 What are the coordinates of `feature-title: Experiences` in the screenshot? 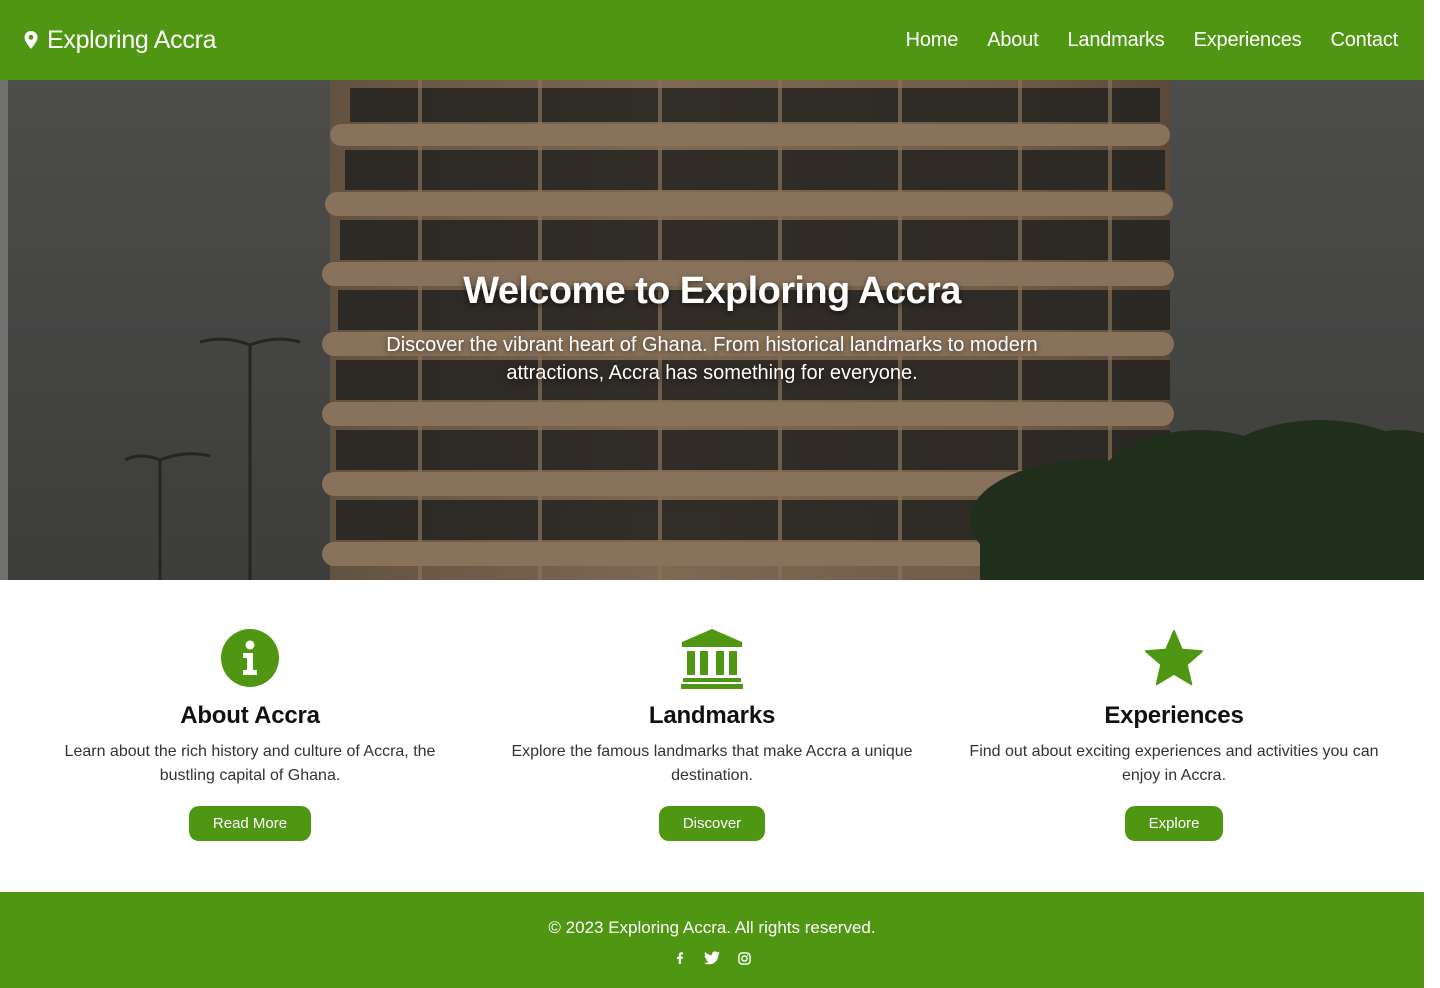 It's located at (1174, 715).